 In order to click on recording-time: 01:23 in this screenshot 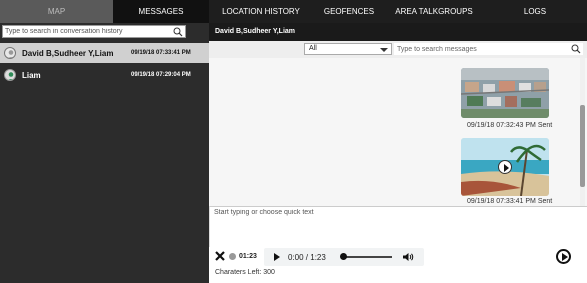, I will do `click(248, 256)`.